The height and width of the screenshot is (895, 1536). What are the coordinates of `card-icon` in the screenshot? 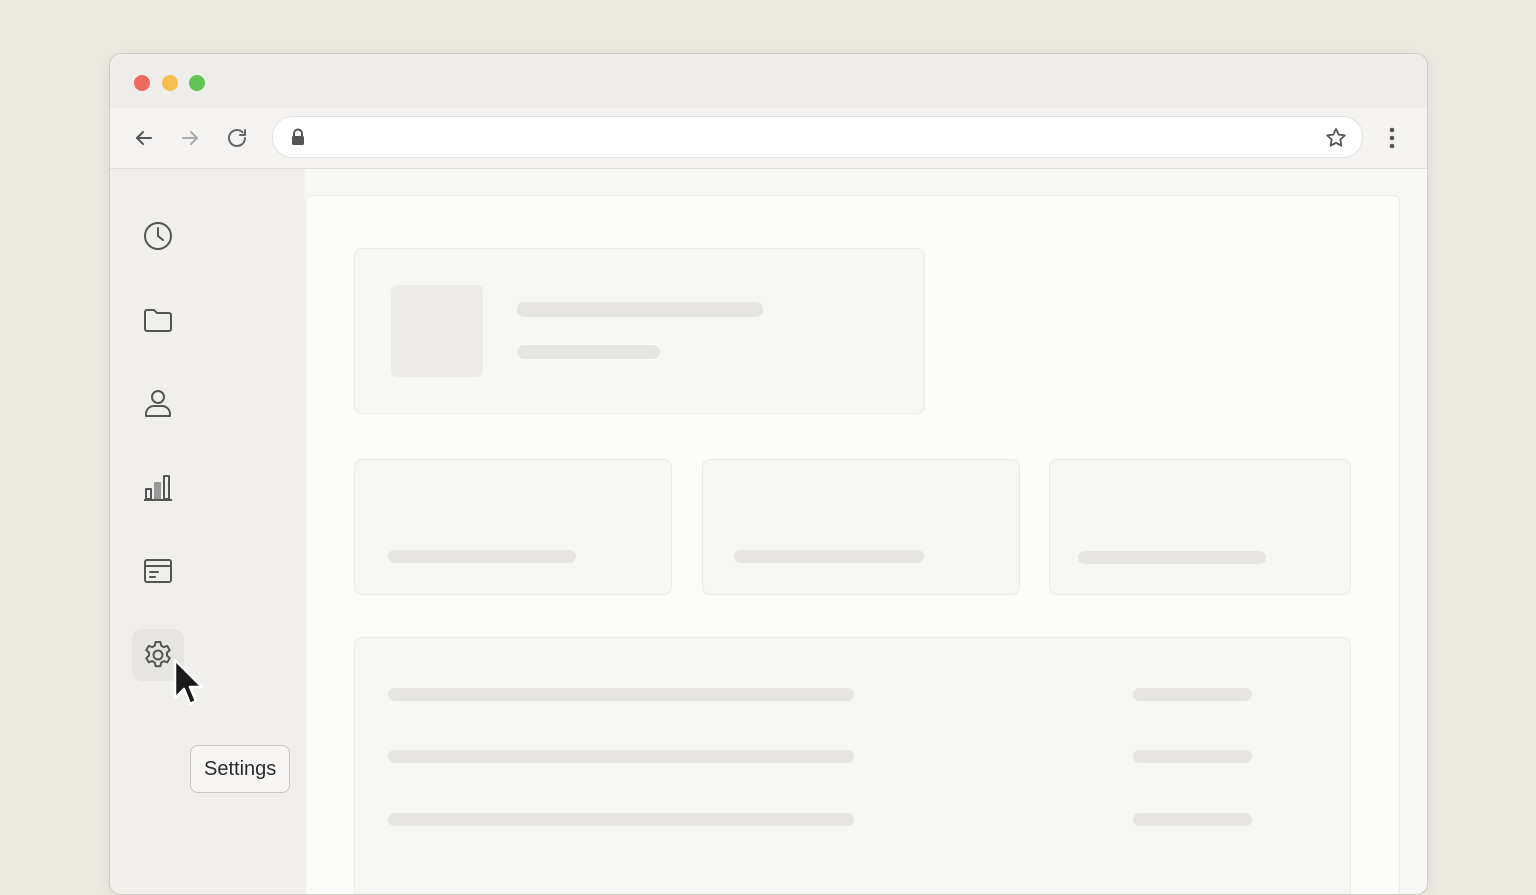 It's located at (158, 571).